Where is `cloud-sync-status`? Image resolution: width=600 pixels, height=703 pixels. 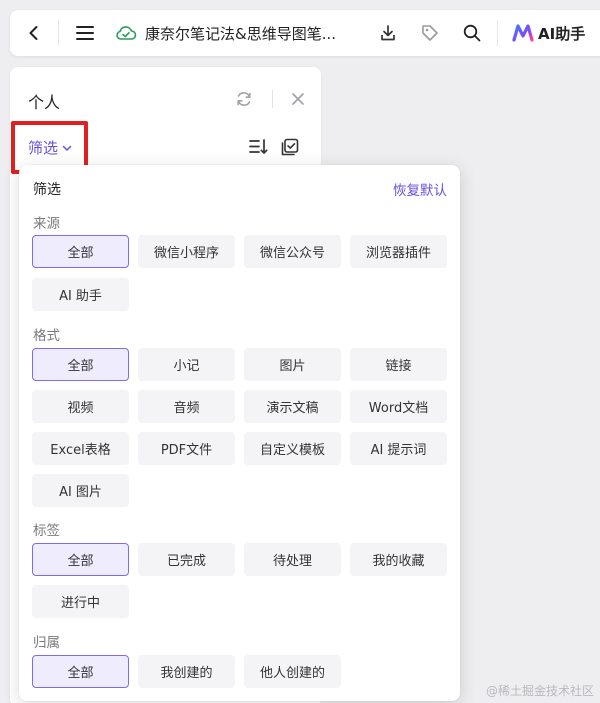 cloud-sync-status is located at coordinates (126, 33).